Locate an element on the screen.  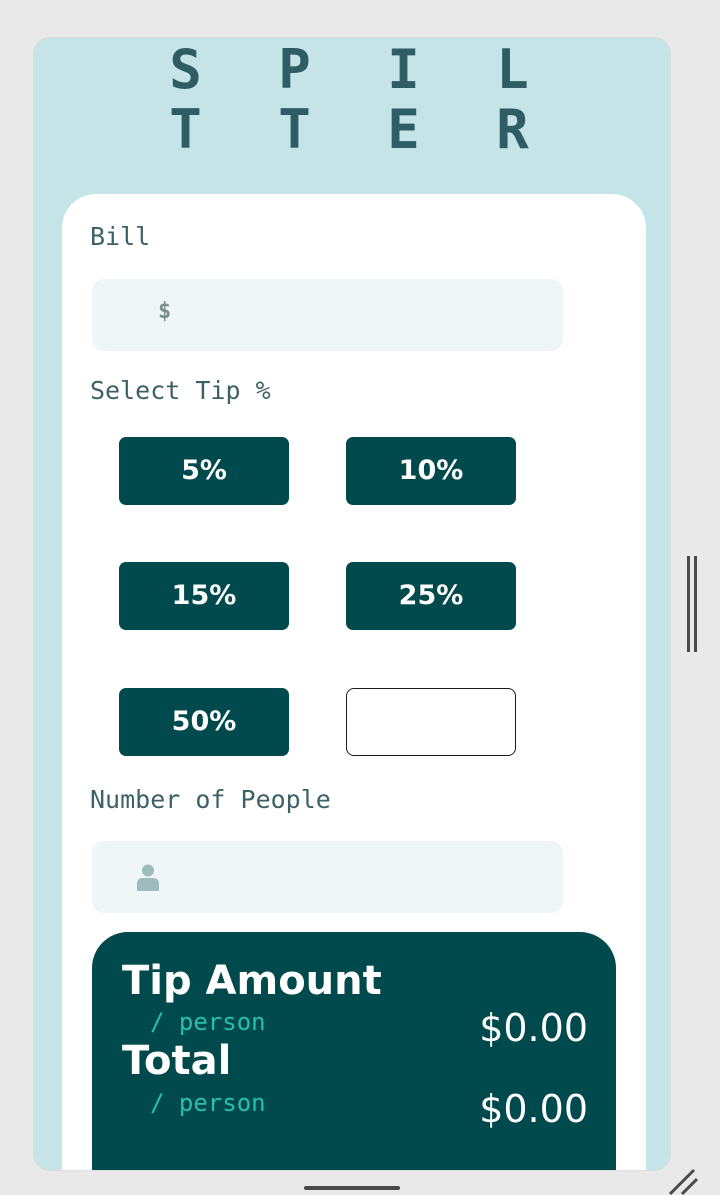
bill-label: Bill is located at coordinates (120, 236).